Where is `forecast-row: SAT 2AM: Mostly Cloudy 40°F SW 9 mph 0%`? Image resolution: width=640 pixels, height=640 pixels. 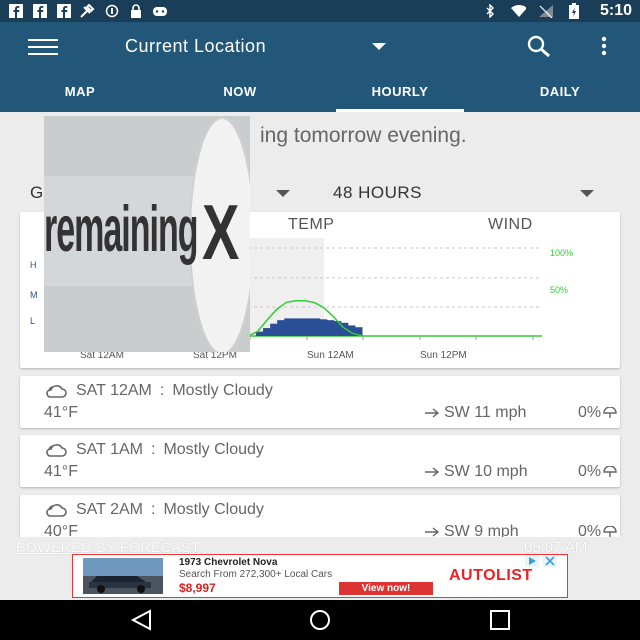 forecast-row: SAT 2AM: Mostly Cloudy 40°F SW 9 mph 0% is located at coordinates (320, 516).